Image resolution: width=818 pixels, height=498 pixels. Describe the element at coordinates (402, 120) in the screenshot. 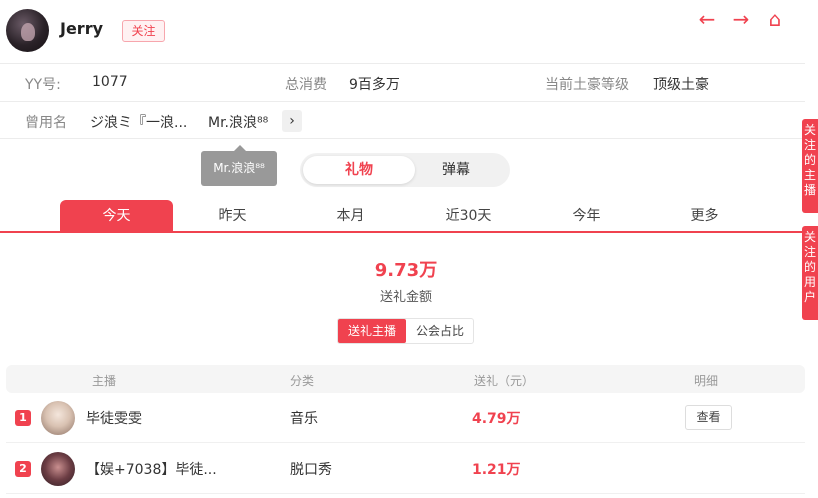

I see `info-row-aliases: 曾用名 ジ浪ミ『一浪... Mr.浪浪⁸⁸ ›` at that location.